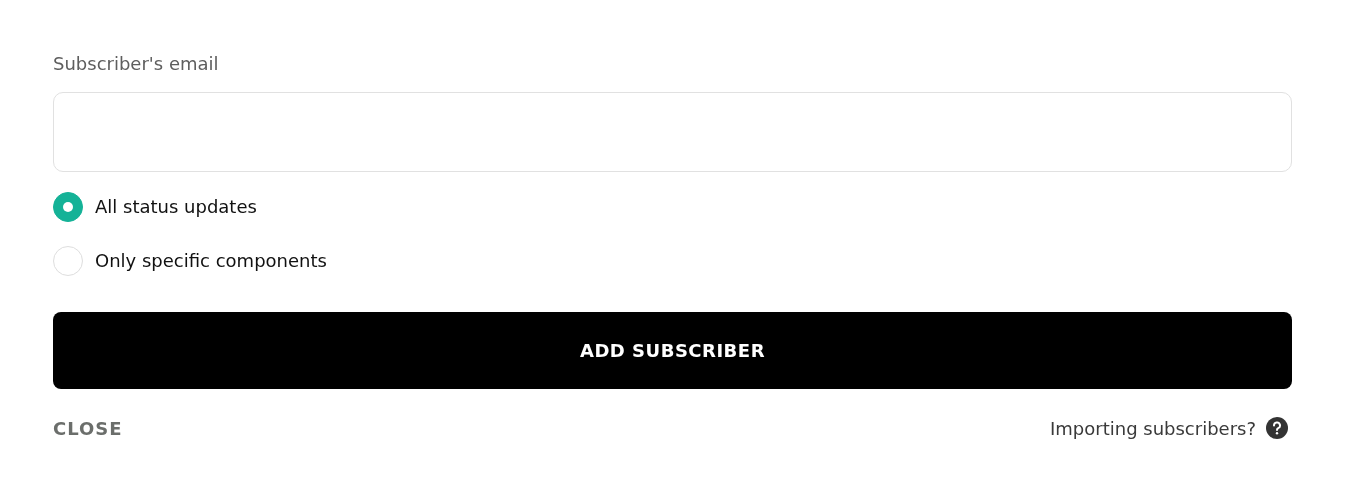 This screenshot has height=489, width=1346. What do you see at coordinates (68, 207) in the screenshot?
I see `radio-button` at bounding box center [68, 207].